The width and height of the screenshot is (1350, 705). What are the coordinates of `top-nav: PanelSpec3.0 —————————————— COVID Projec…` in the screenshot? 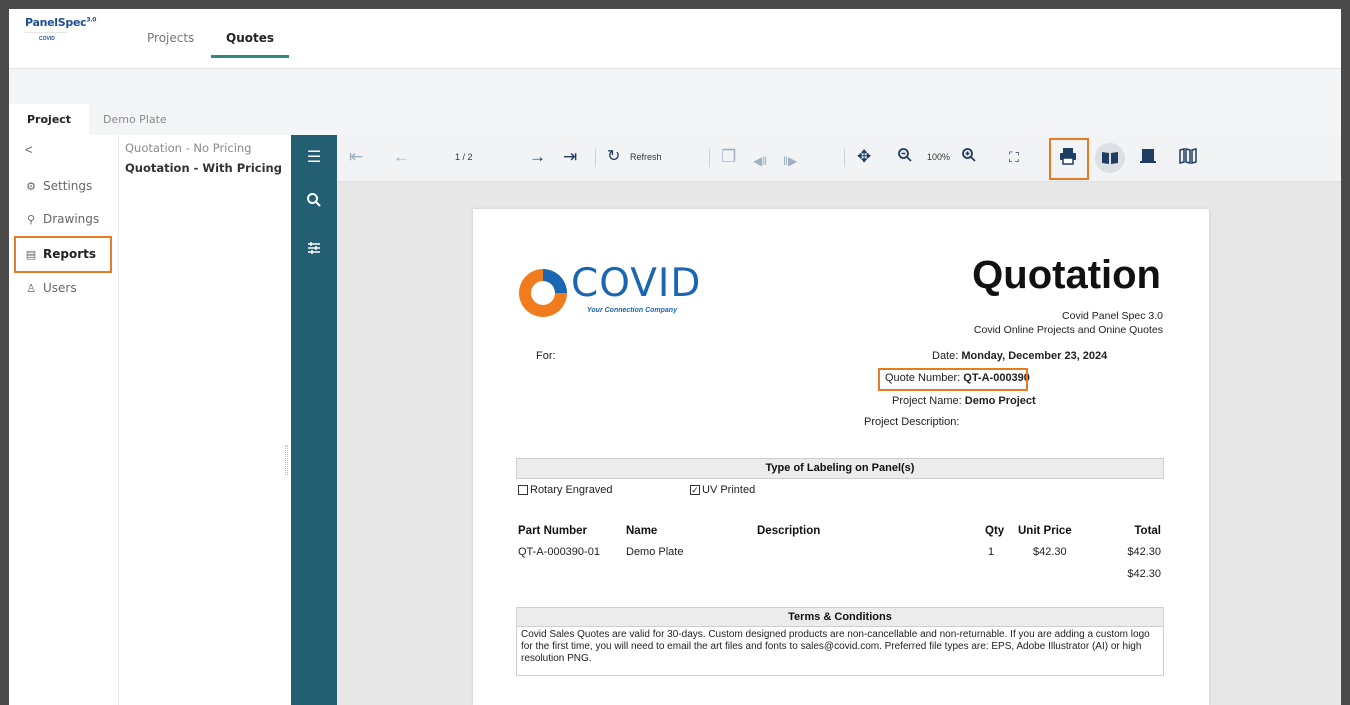 It's located at (675, 39).